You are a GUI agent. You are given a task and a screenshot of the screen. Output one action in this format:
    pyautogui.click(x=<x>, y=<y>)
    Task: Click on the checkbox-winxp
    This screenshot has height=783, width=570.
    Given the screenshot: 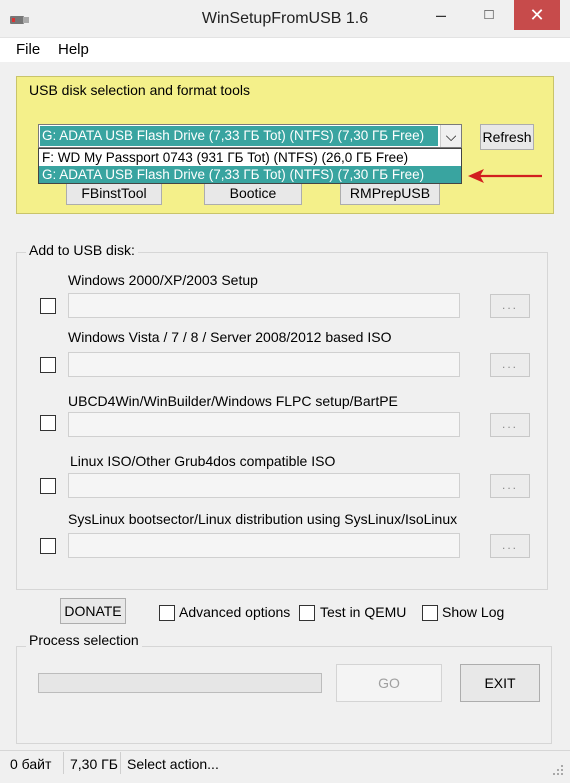 What is the action you would take?
    pyautogui.click(x=48, y=306)
    